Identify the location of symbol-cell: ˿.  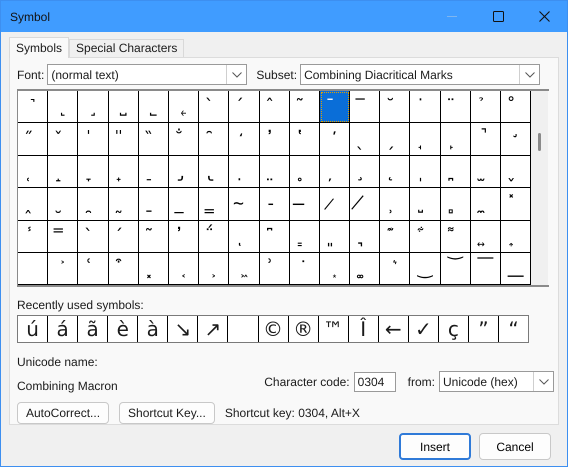
(184, 107).